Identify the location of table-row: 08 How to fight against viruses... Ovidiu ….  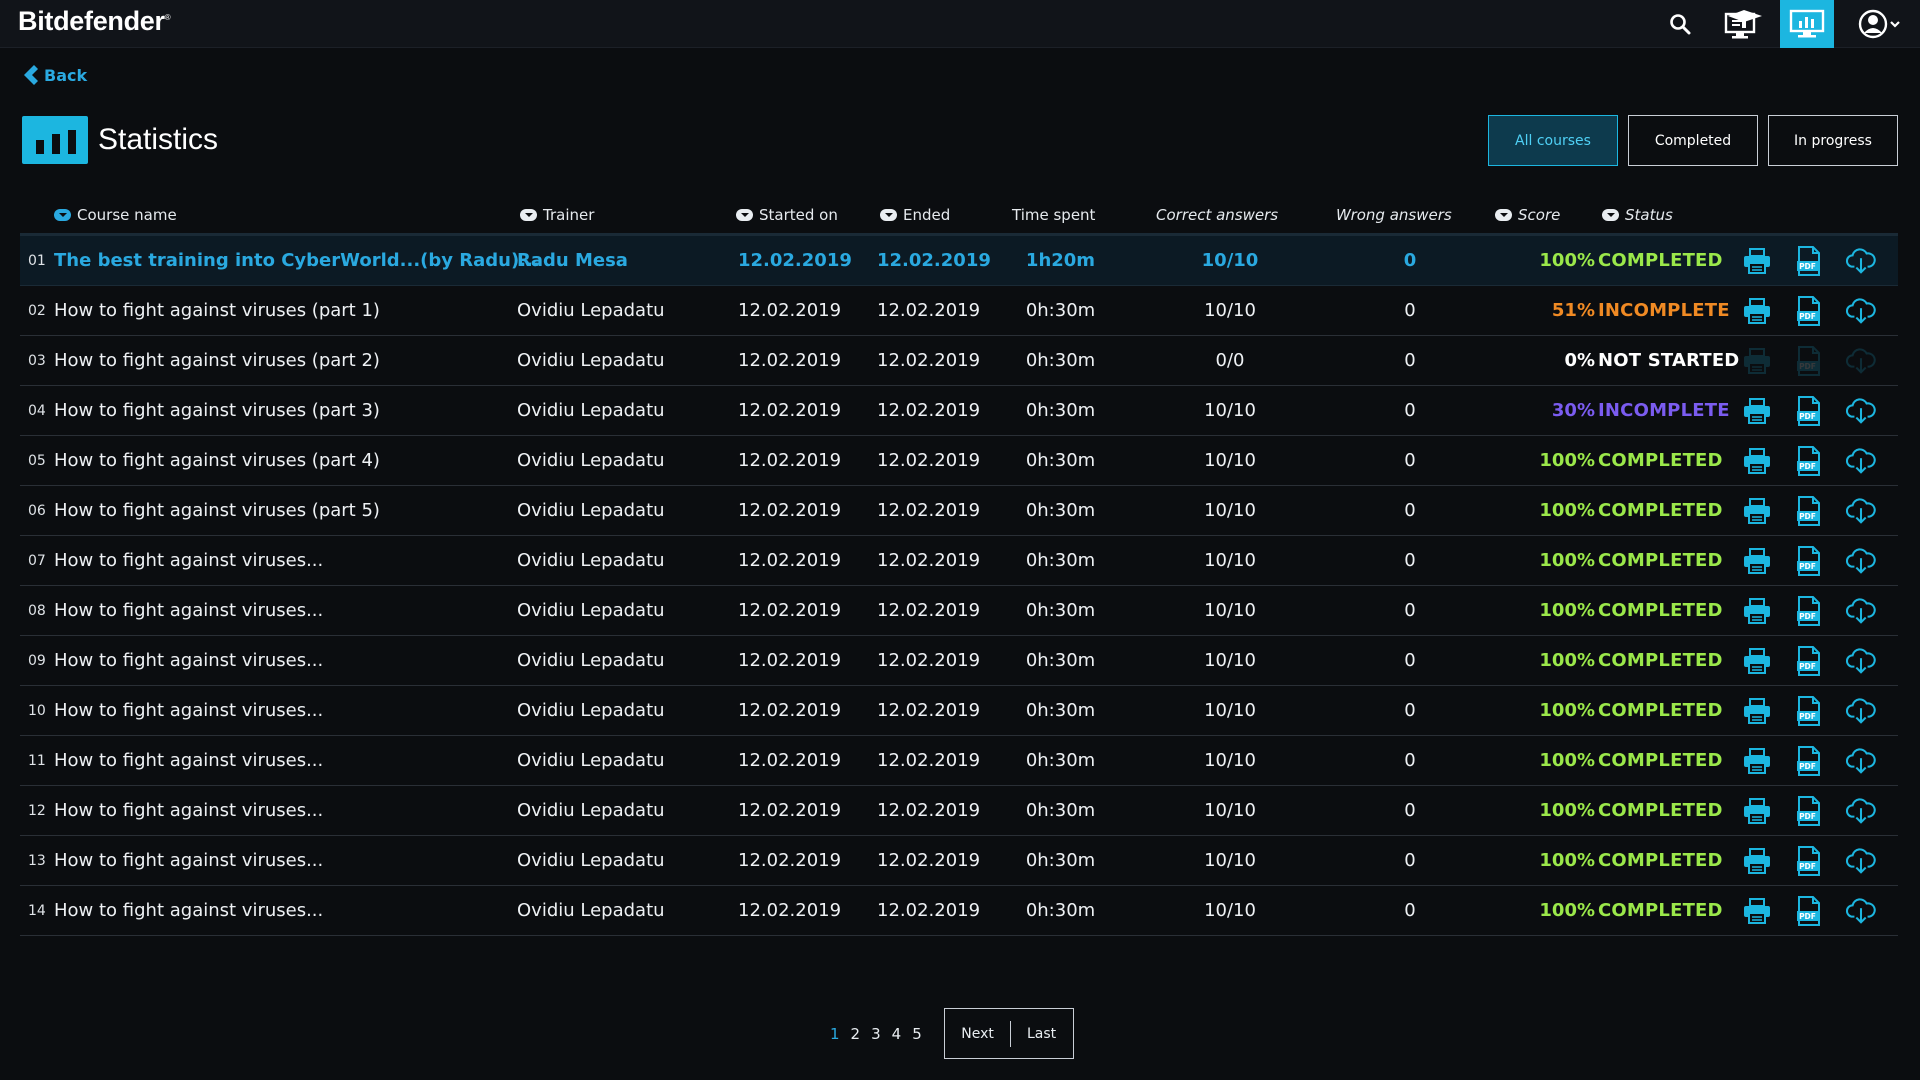
(959, 611).